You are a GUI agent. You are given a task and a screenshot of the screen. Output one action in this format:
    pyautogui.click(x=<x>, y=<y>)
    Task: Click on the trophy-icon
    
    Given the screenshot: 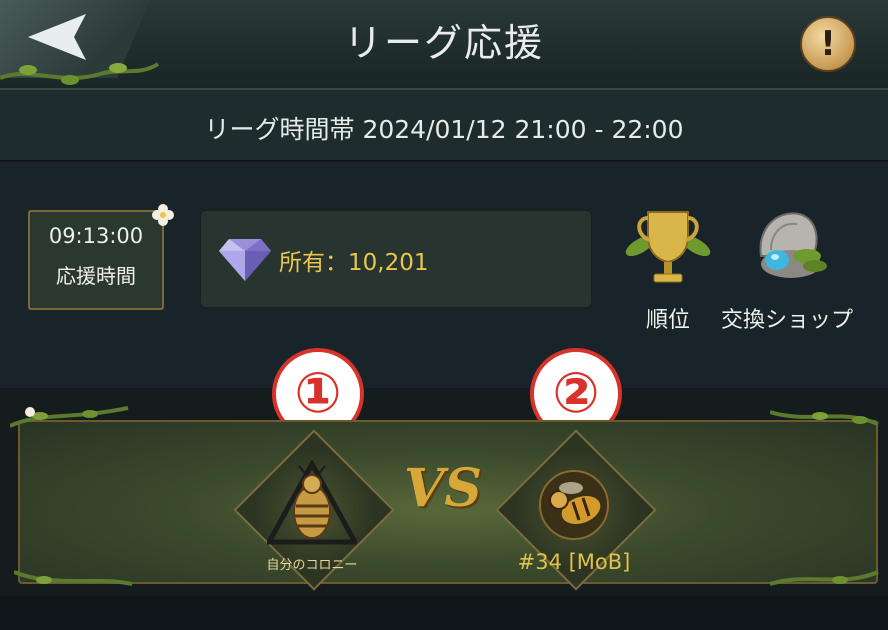 What is the action you would take?
    pyautogui.click(x=668, y=247)
    